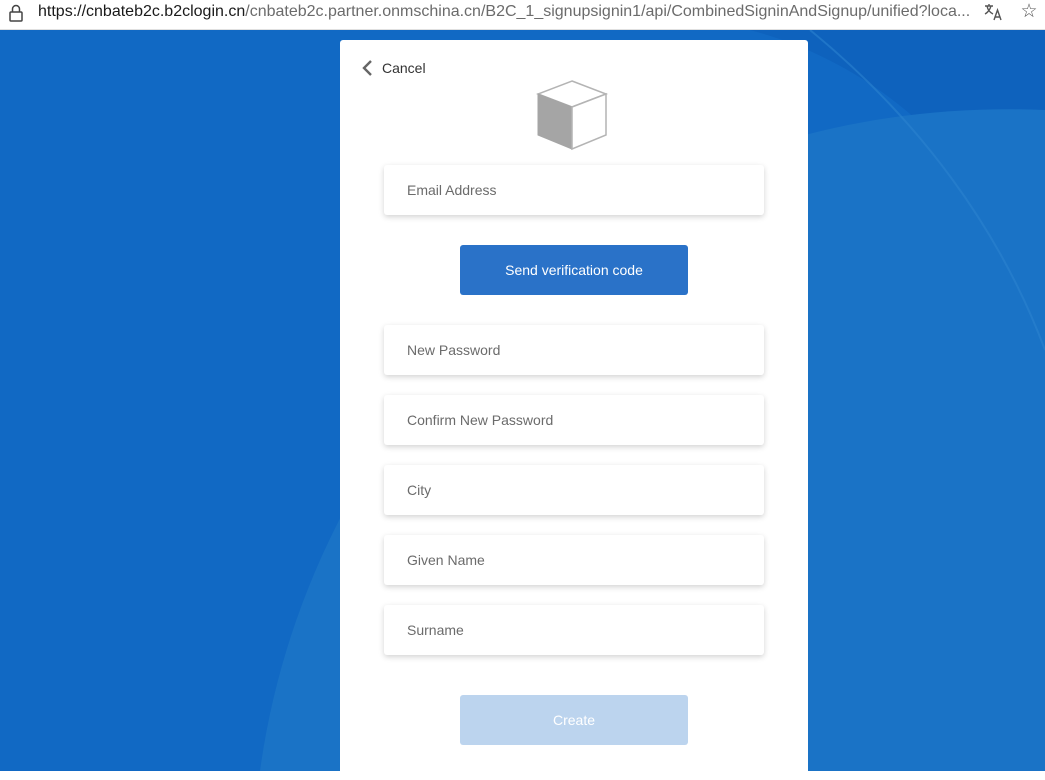  What do you see at coordinates (1029, 13) in the screenshot?
I see `star-icon: ☆` at bounding box center [1029, 13].